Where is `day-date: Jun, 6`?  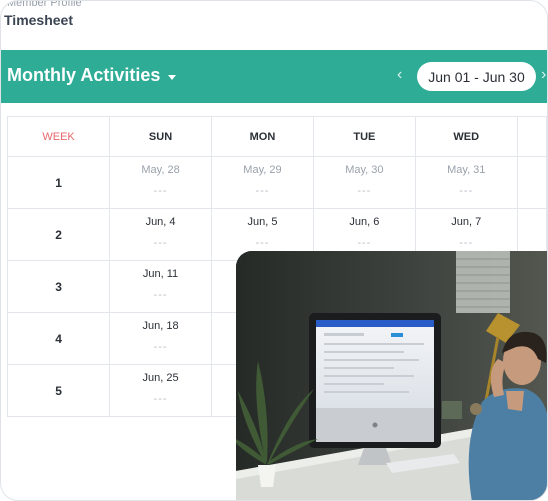 day-date: Jun, 6 is located at coordinates (364, 222).